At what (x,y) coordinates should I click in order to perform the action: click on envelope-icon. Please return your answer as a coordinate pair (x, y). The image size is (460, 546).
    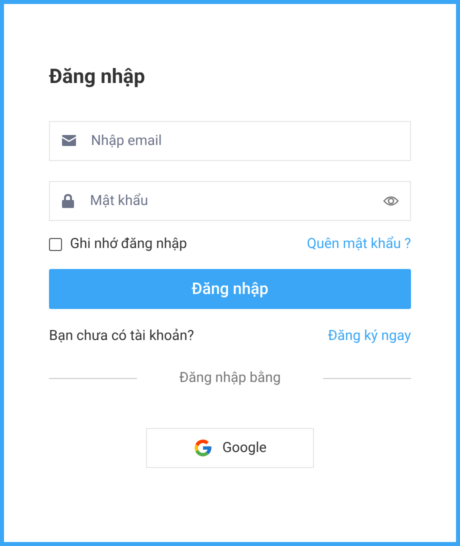
    Looking at the image, I should click on (69, 140).